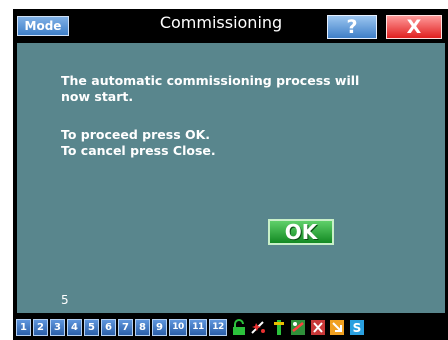  What do you see at coordinates (298, 327) in the screenshot?
I see `link-icon` at bounding box center [298, 327].